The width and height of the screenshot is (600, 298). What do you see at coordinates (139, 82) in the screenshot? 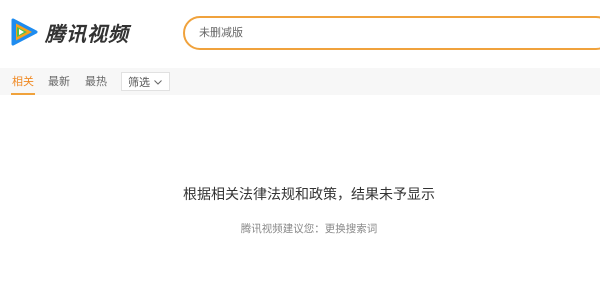
I see `filter-label: 筛选` at bounding box center [139, 82].